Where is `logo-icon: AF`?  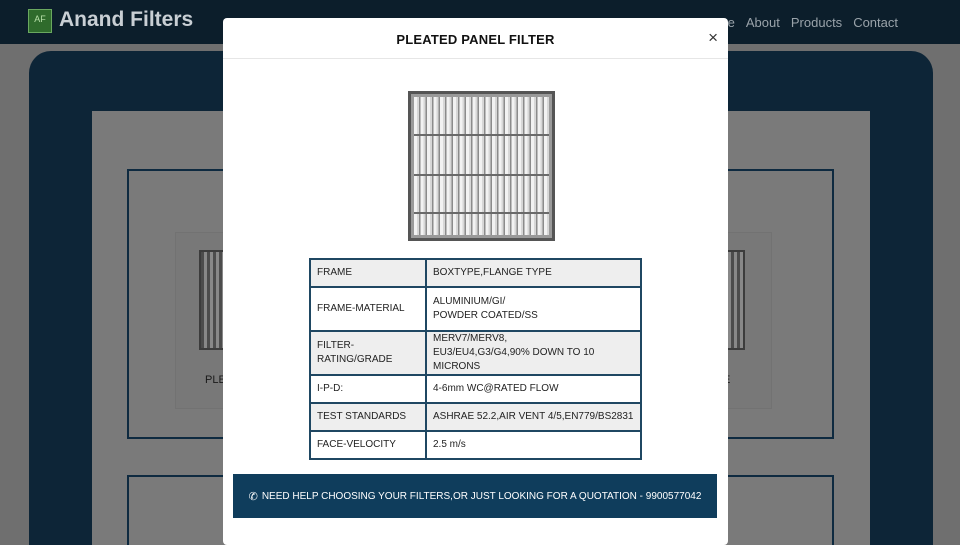 logo-icon: AF is located at coordinates (40, 21).